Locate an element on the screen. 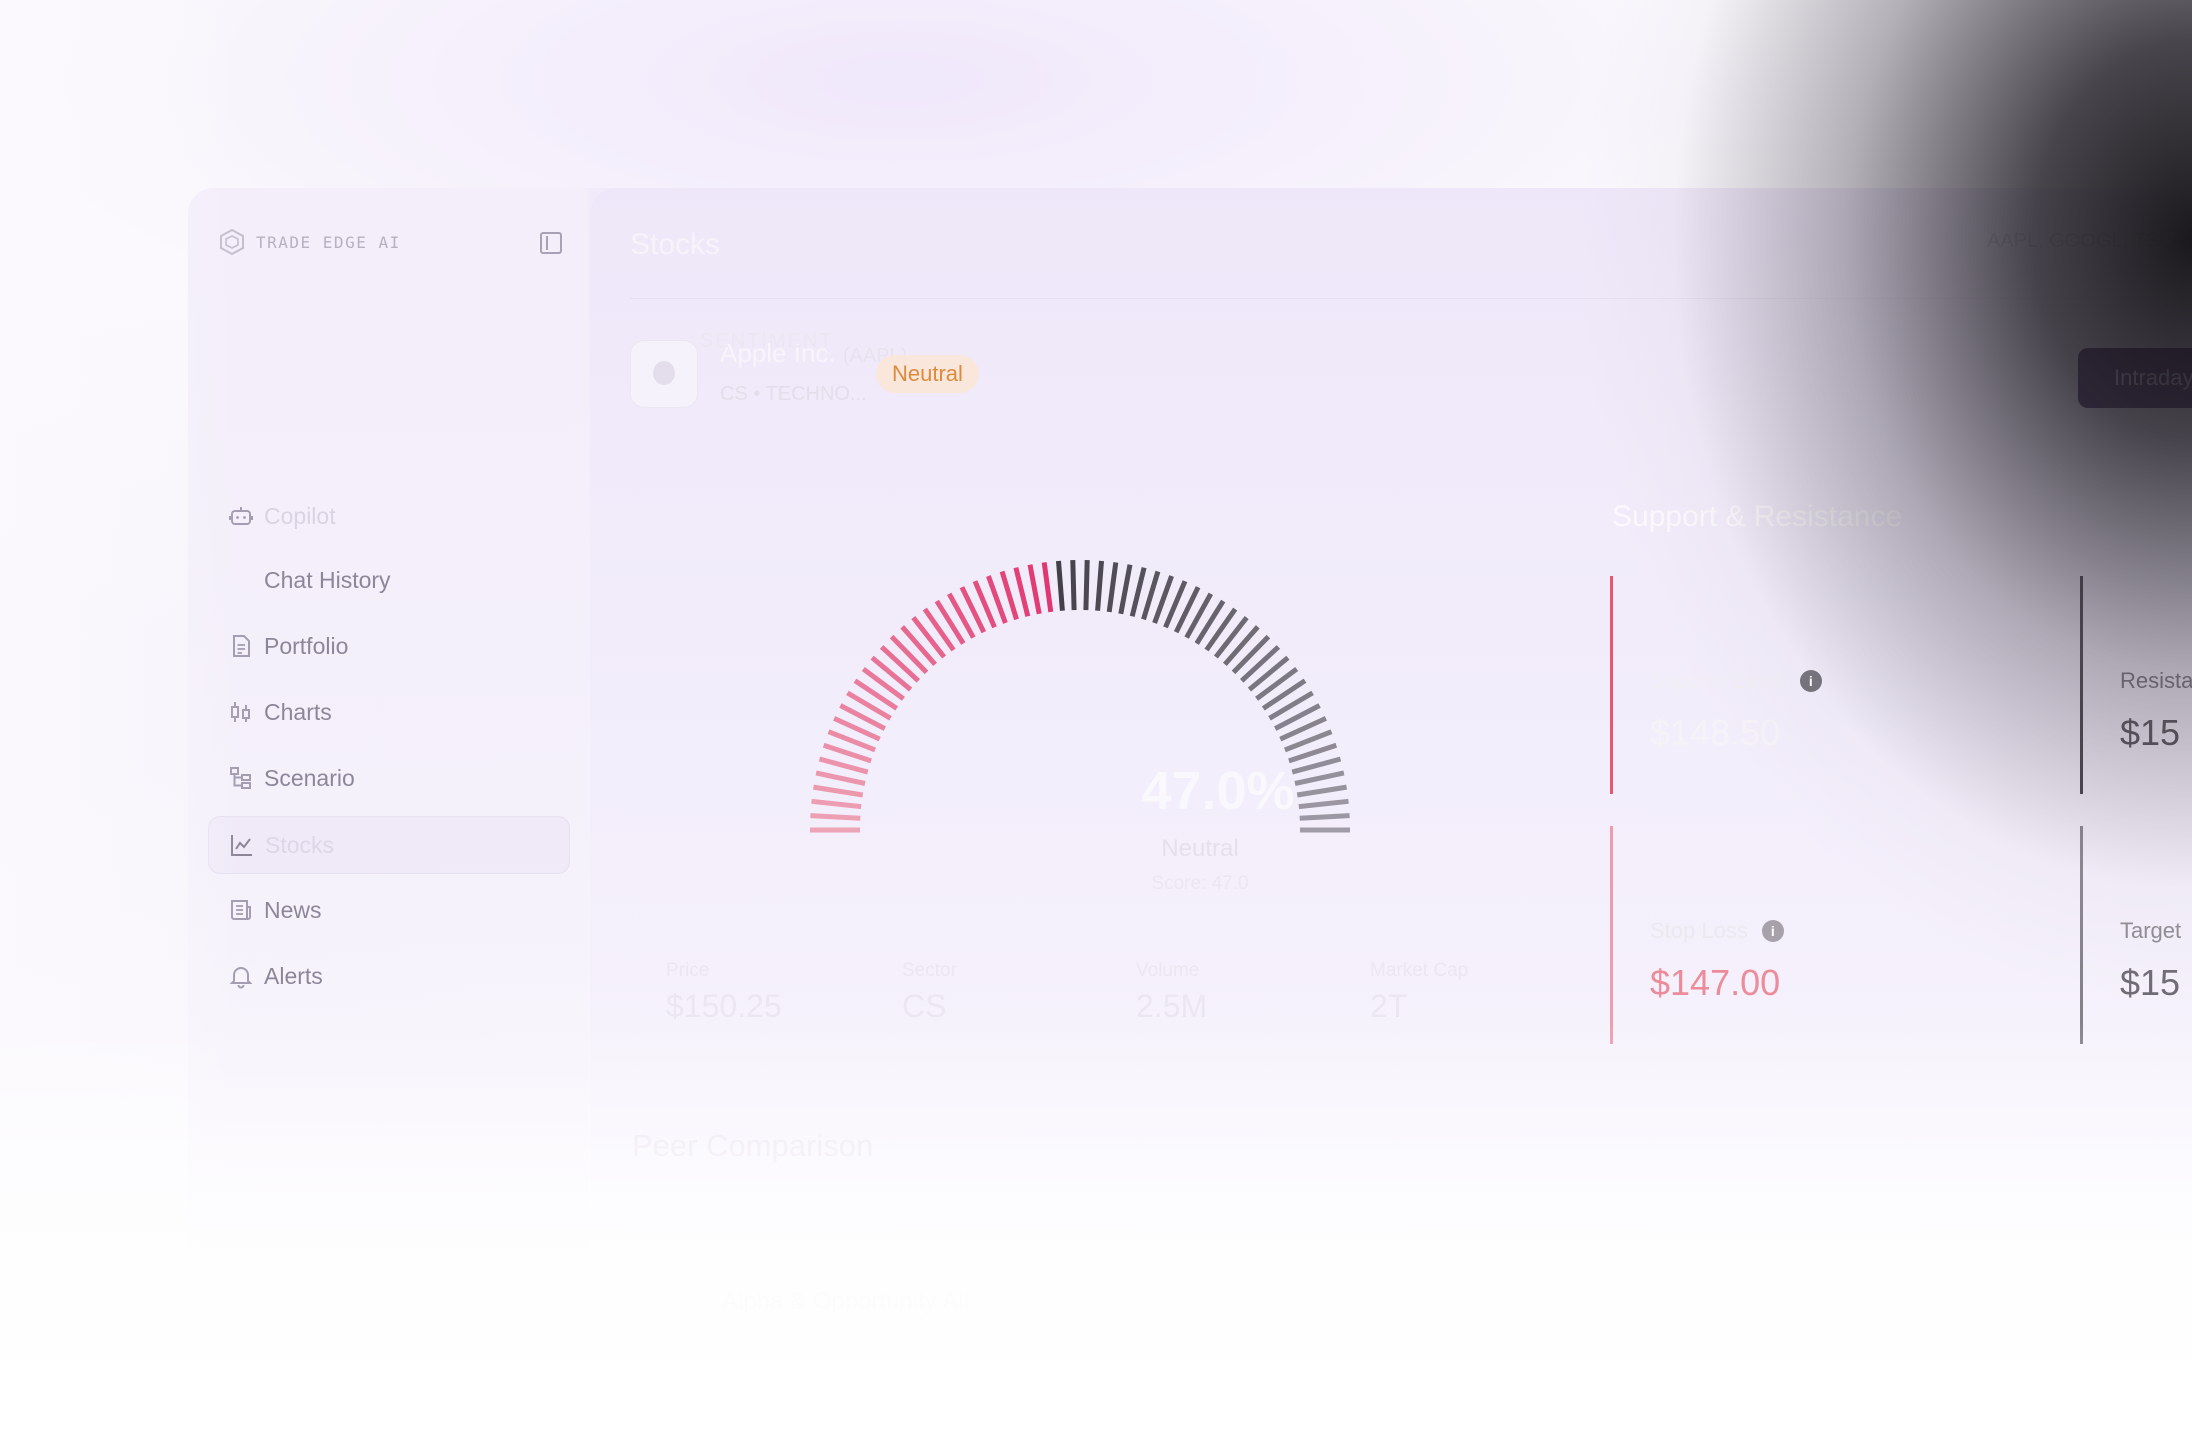 The height and width of the screenshot is (1456, 2192). sidebar-item-copilot: Copilot is located at coordinates (388, 516).